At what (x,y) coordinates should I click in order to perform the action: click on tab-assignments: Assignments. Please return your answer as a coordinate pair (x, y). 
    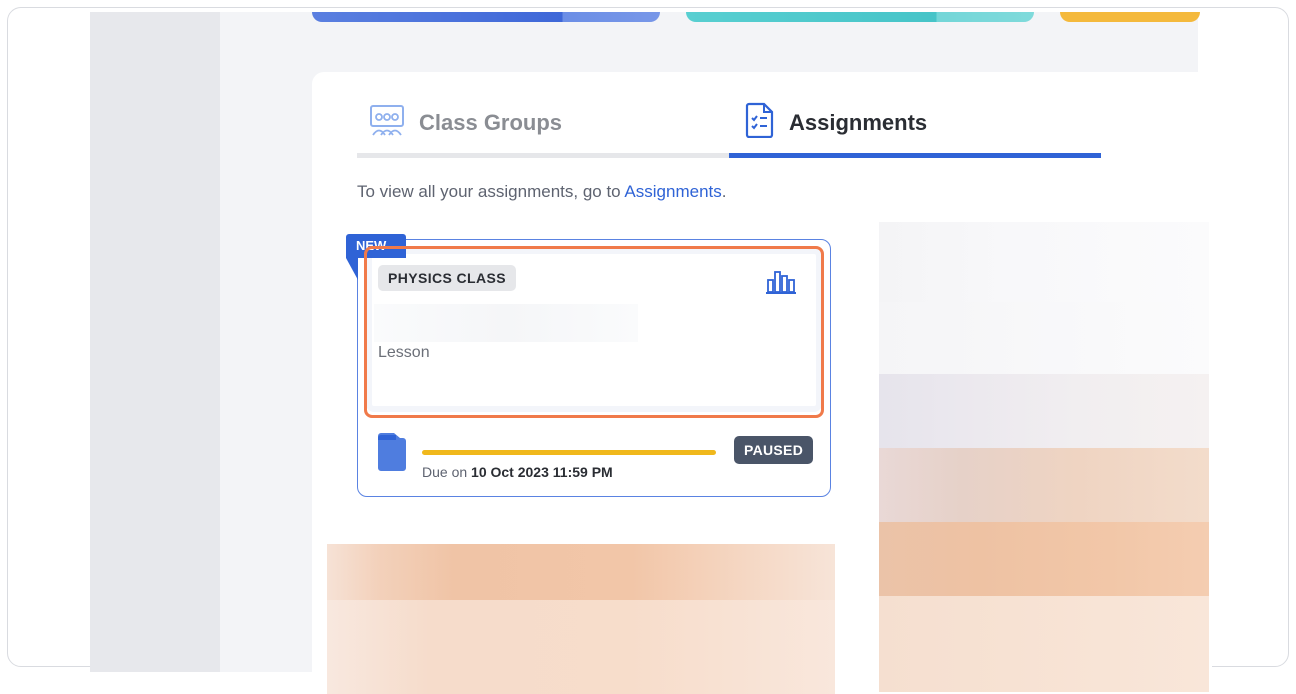
    Looking at the image, I should click on (915, 125).